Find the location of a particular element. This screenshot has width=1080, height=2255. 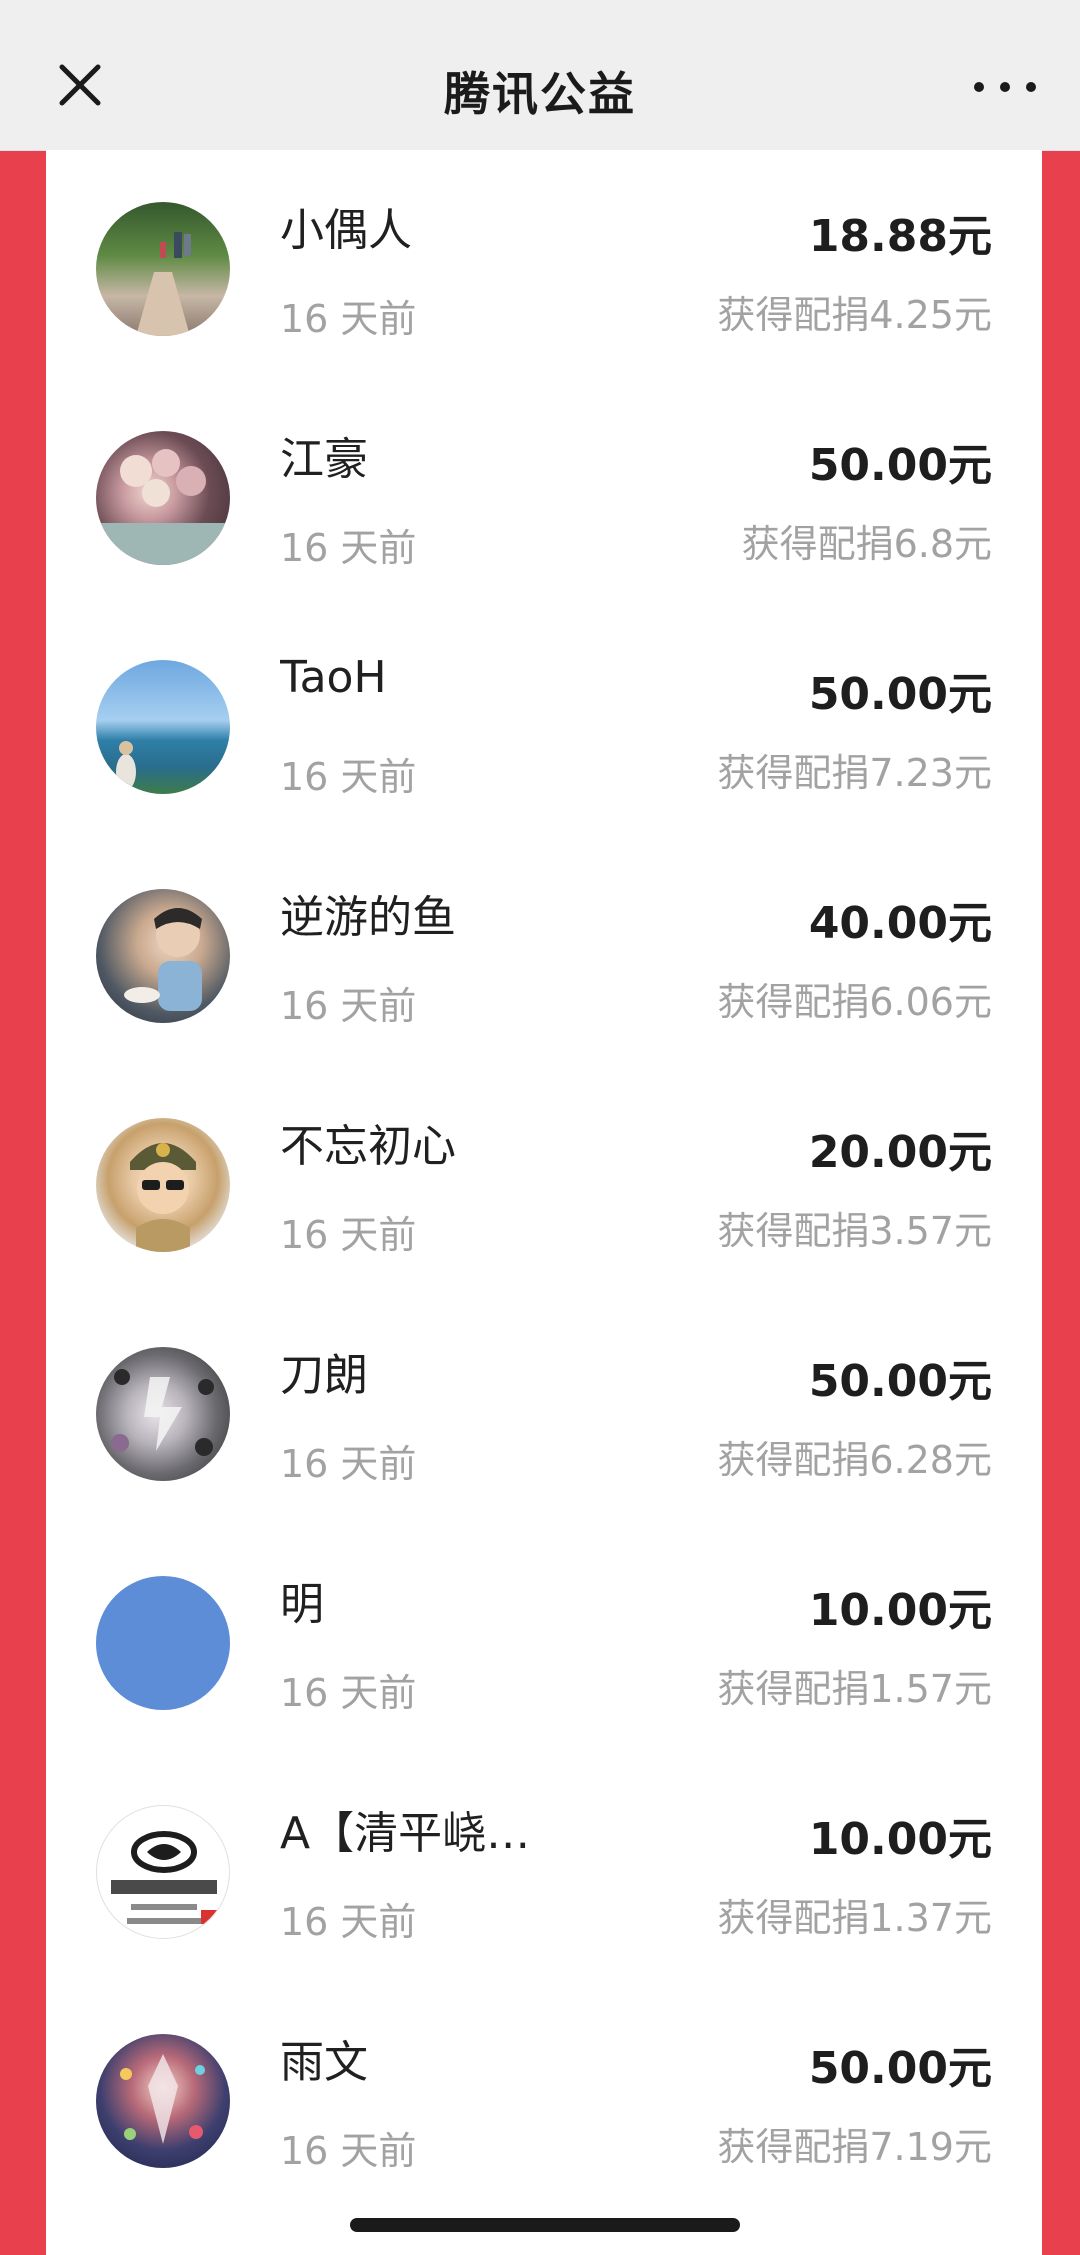

list-item: A【清平峣… 16 天前 10.00元 获得配捐1.37元 is located at coordinates (544, 1867).